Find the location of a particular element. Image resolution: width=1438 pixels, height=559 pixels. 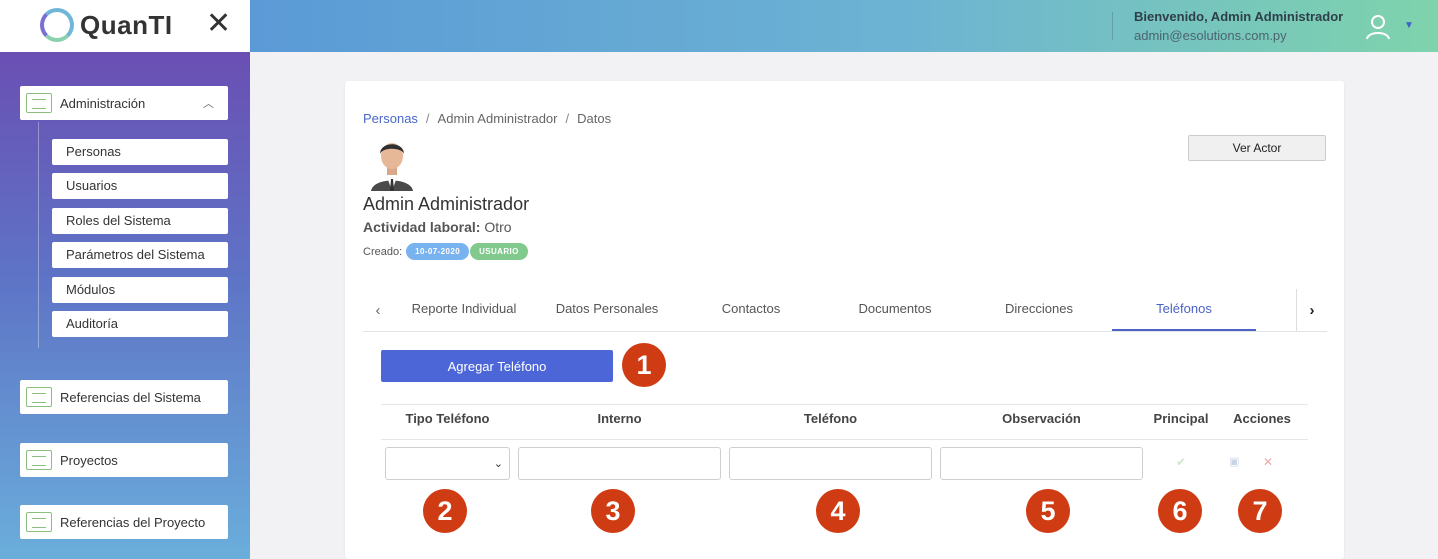

user-avatar-icon is located at coordinates (1378, 27).